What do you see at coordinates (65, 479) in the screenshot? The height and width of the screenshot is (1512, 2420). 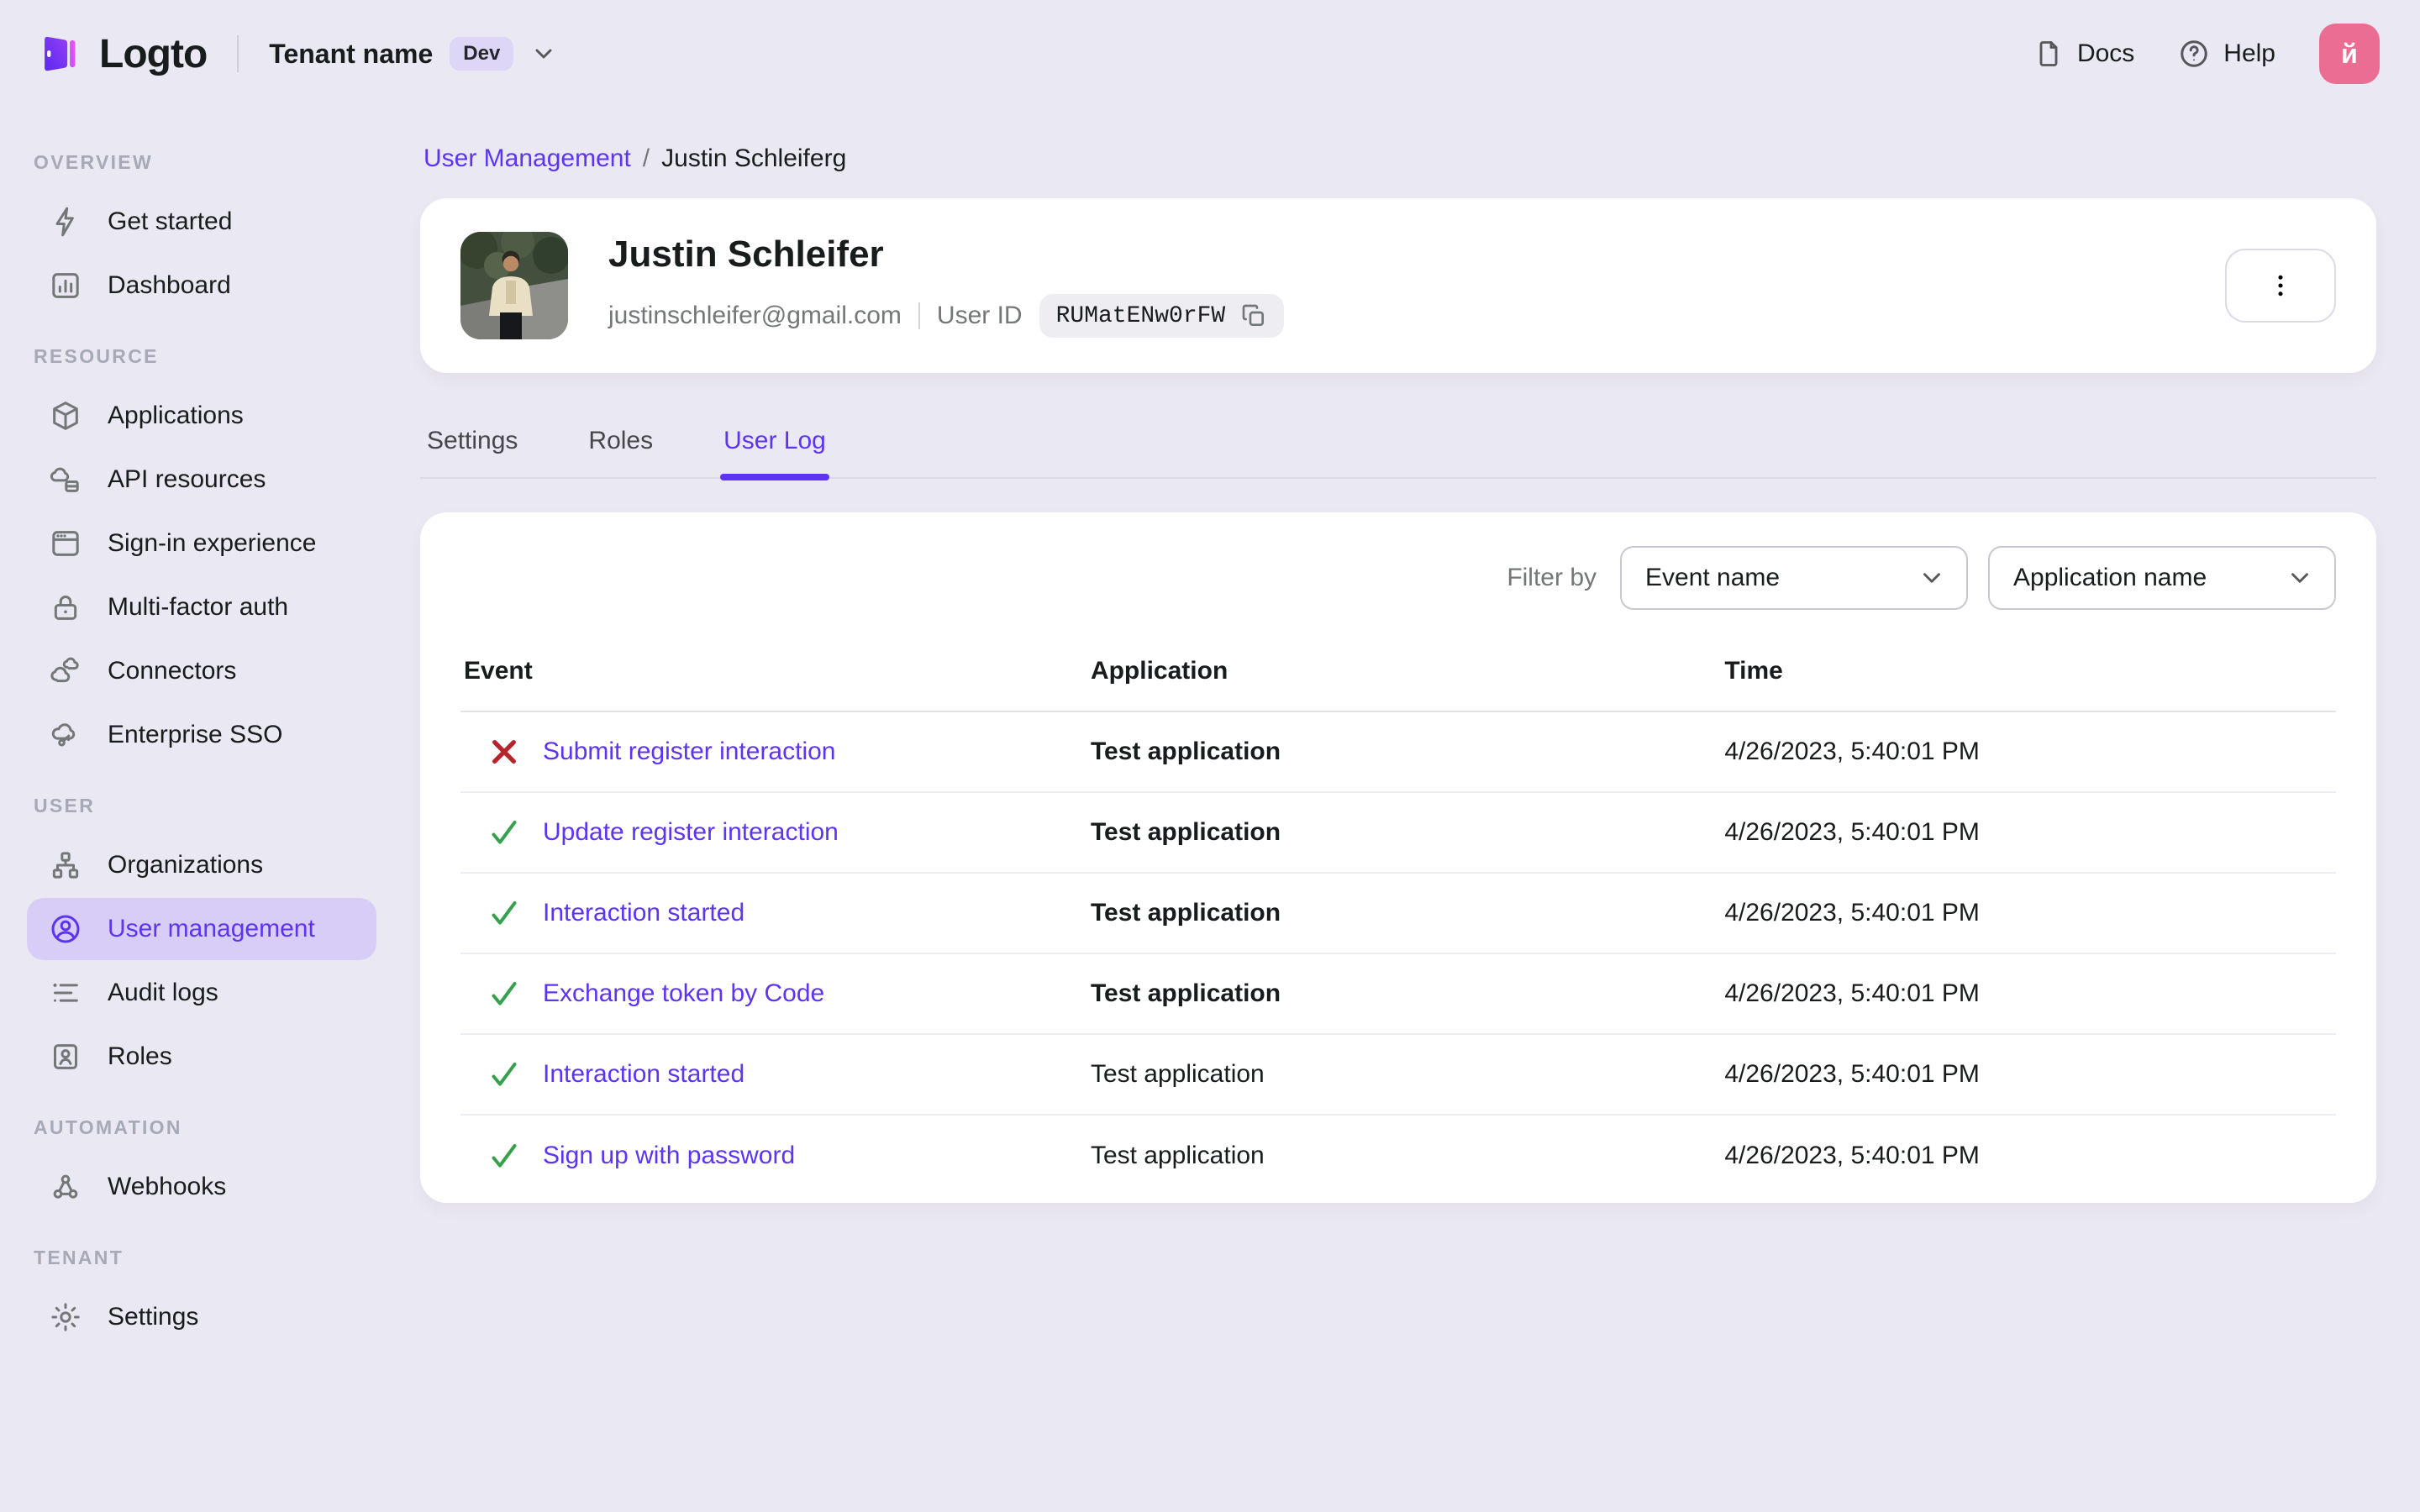 I see `api-resource-icon` at bounding box center [65, 479].